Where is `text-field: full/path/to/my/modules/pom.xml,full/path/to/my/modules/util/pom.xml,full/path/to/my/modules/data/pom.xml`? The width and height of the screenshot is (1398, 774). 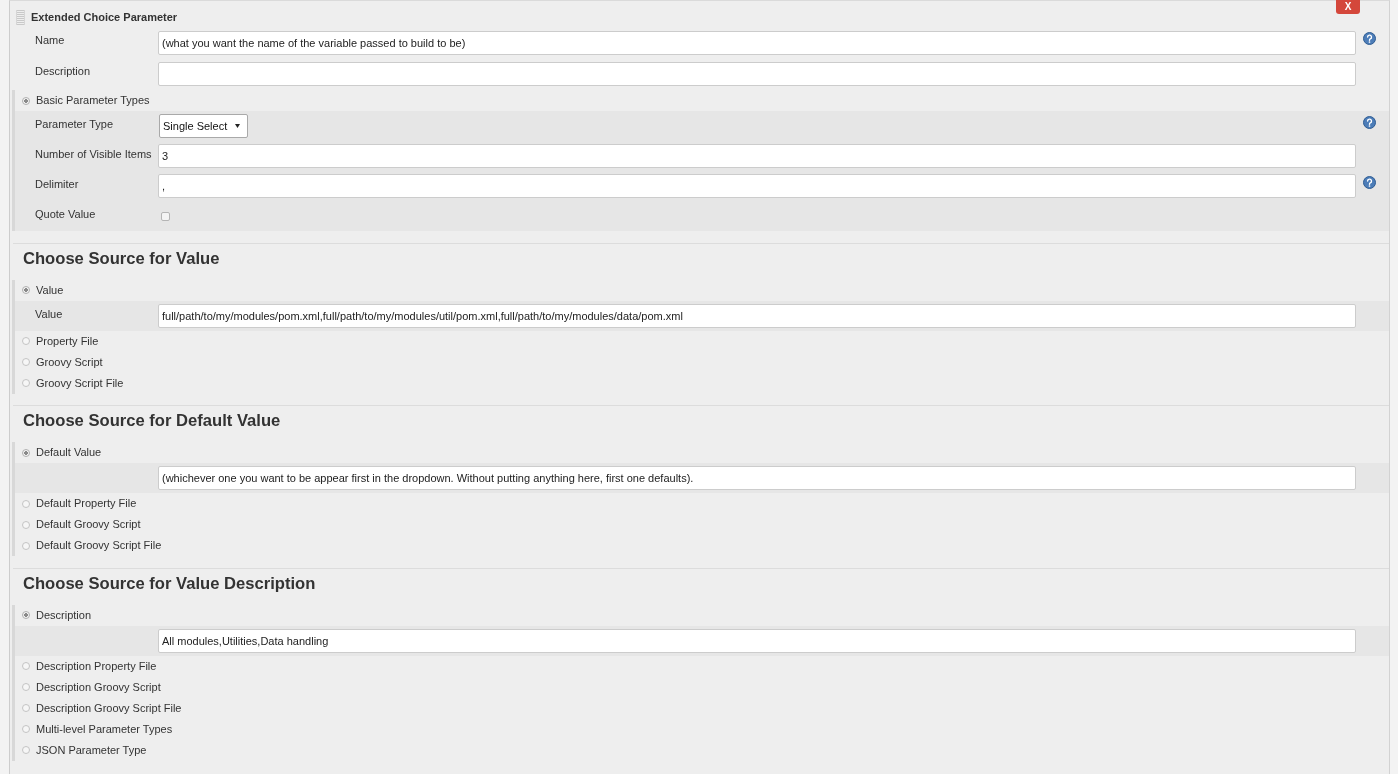 text-field: full/path/to/my/modules/pom.xml,full/path/to/my/modules/util/pom.xml,full/path/to/my/modules/data/pom.xml is located at coordinates (757, 315).